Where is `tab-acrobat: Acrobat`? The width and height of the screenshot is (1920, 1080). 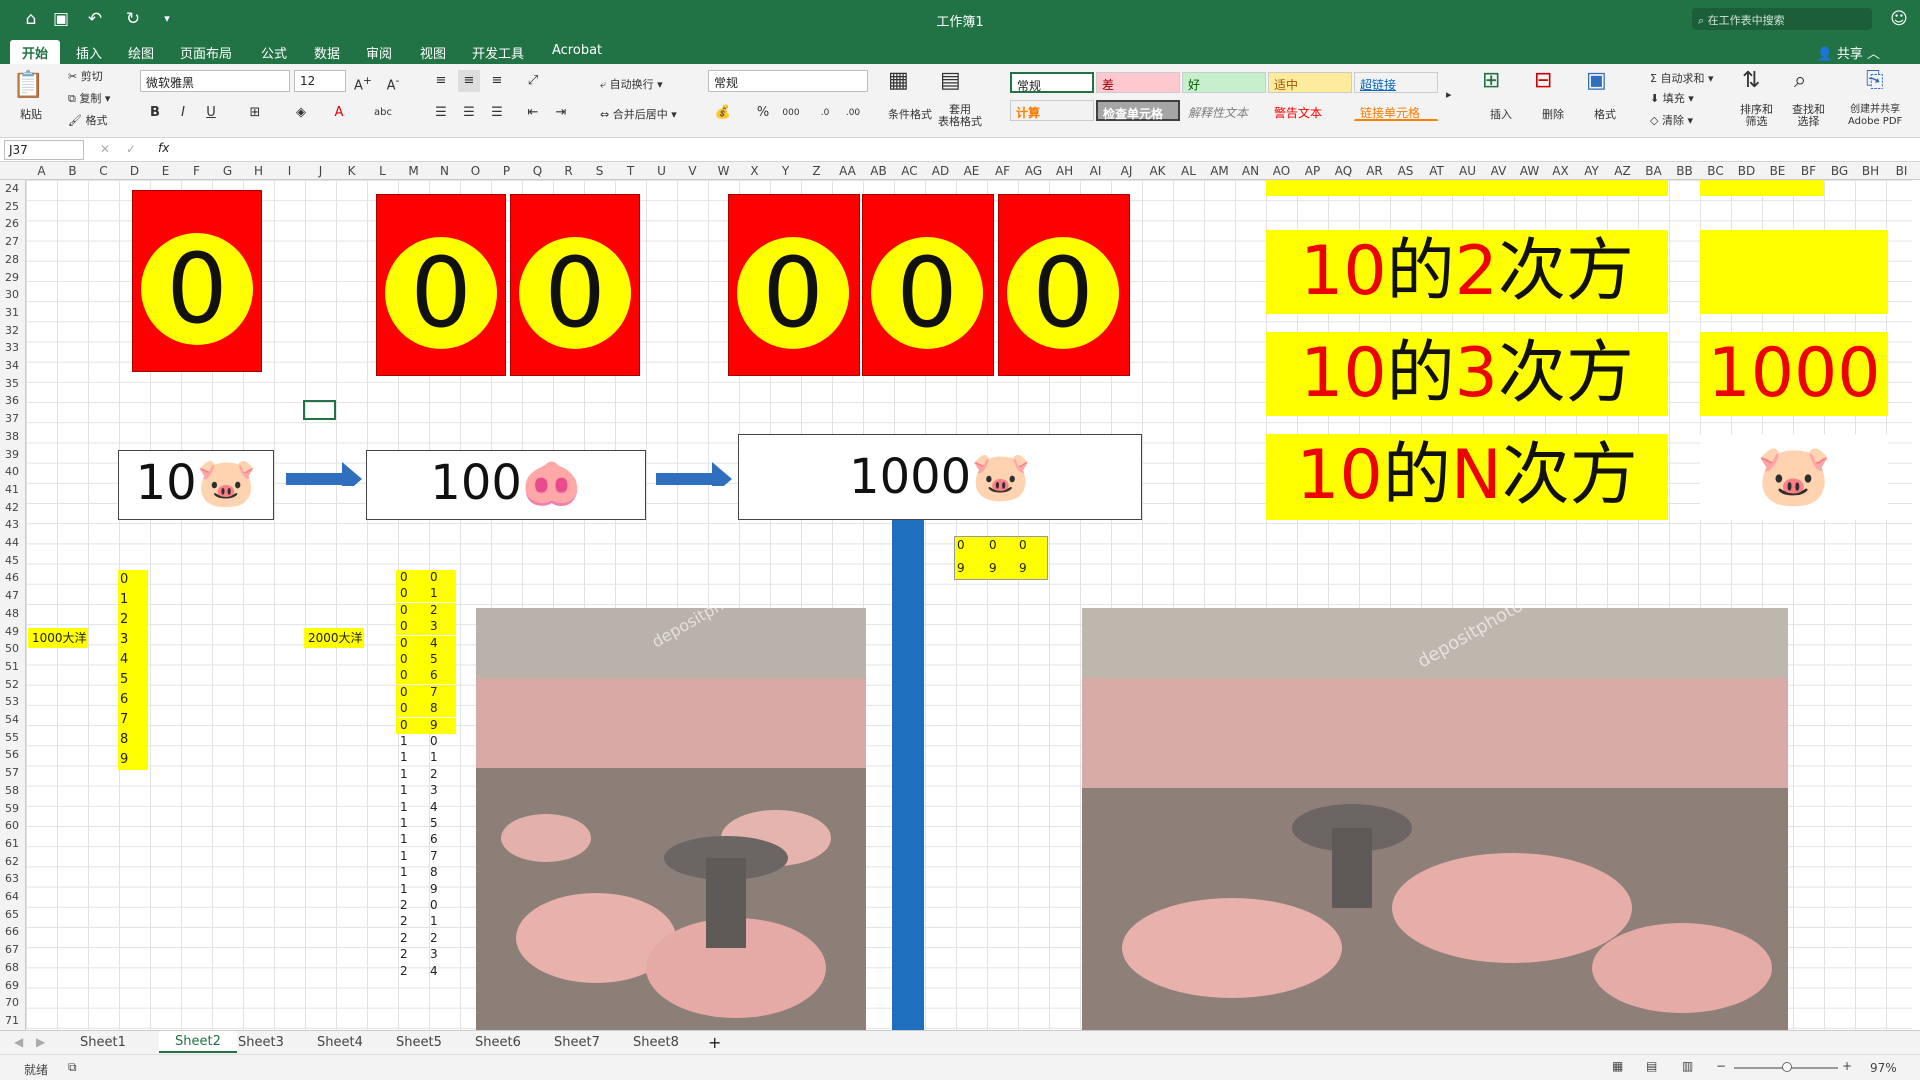 tab-acrobat: Acrobat is located at coordinates (577, 50).